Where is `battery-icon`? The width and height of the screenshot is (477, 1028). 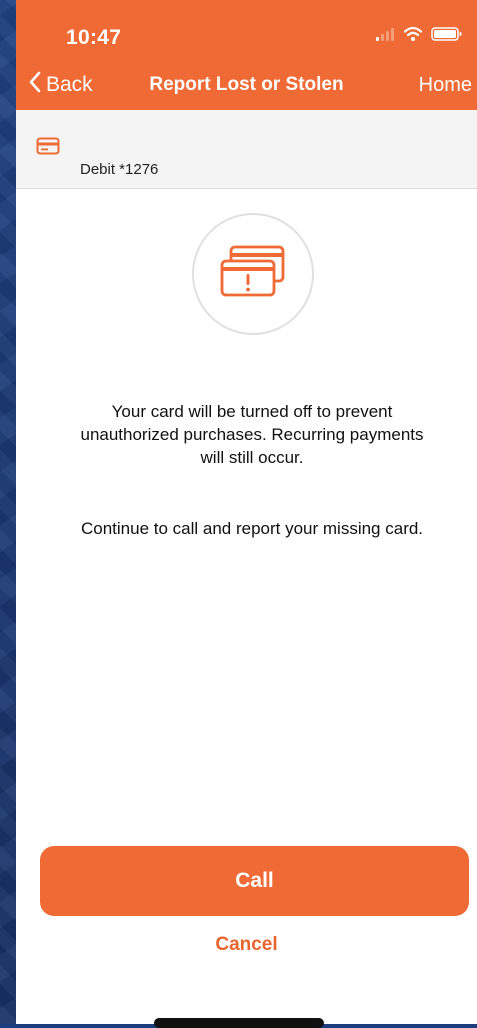
battery-icon is located at coordinates (447, 36).